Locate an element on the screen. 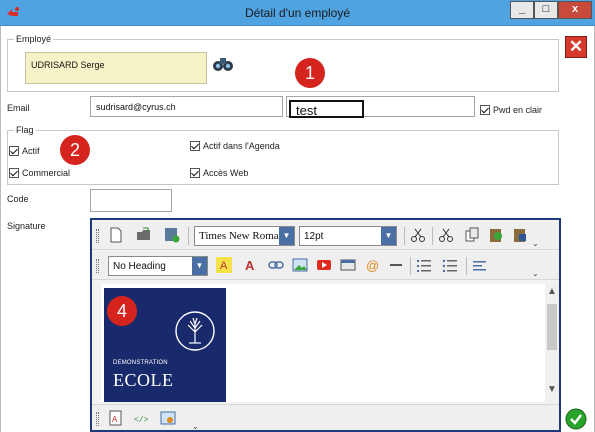 The image size is (595, 432). email-link-icon: @ is located at coordinates (372, 265).